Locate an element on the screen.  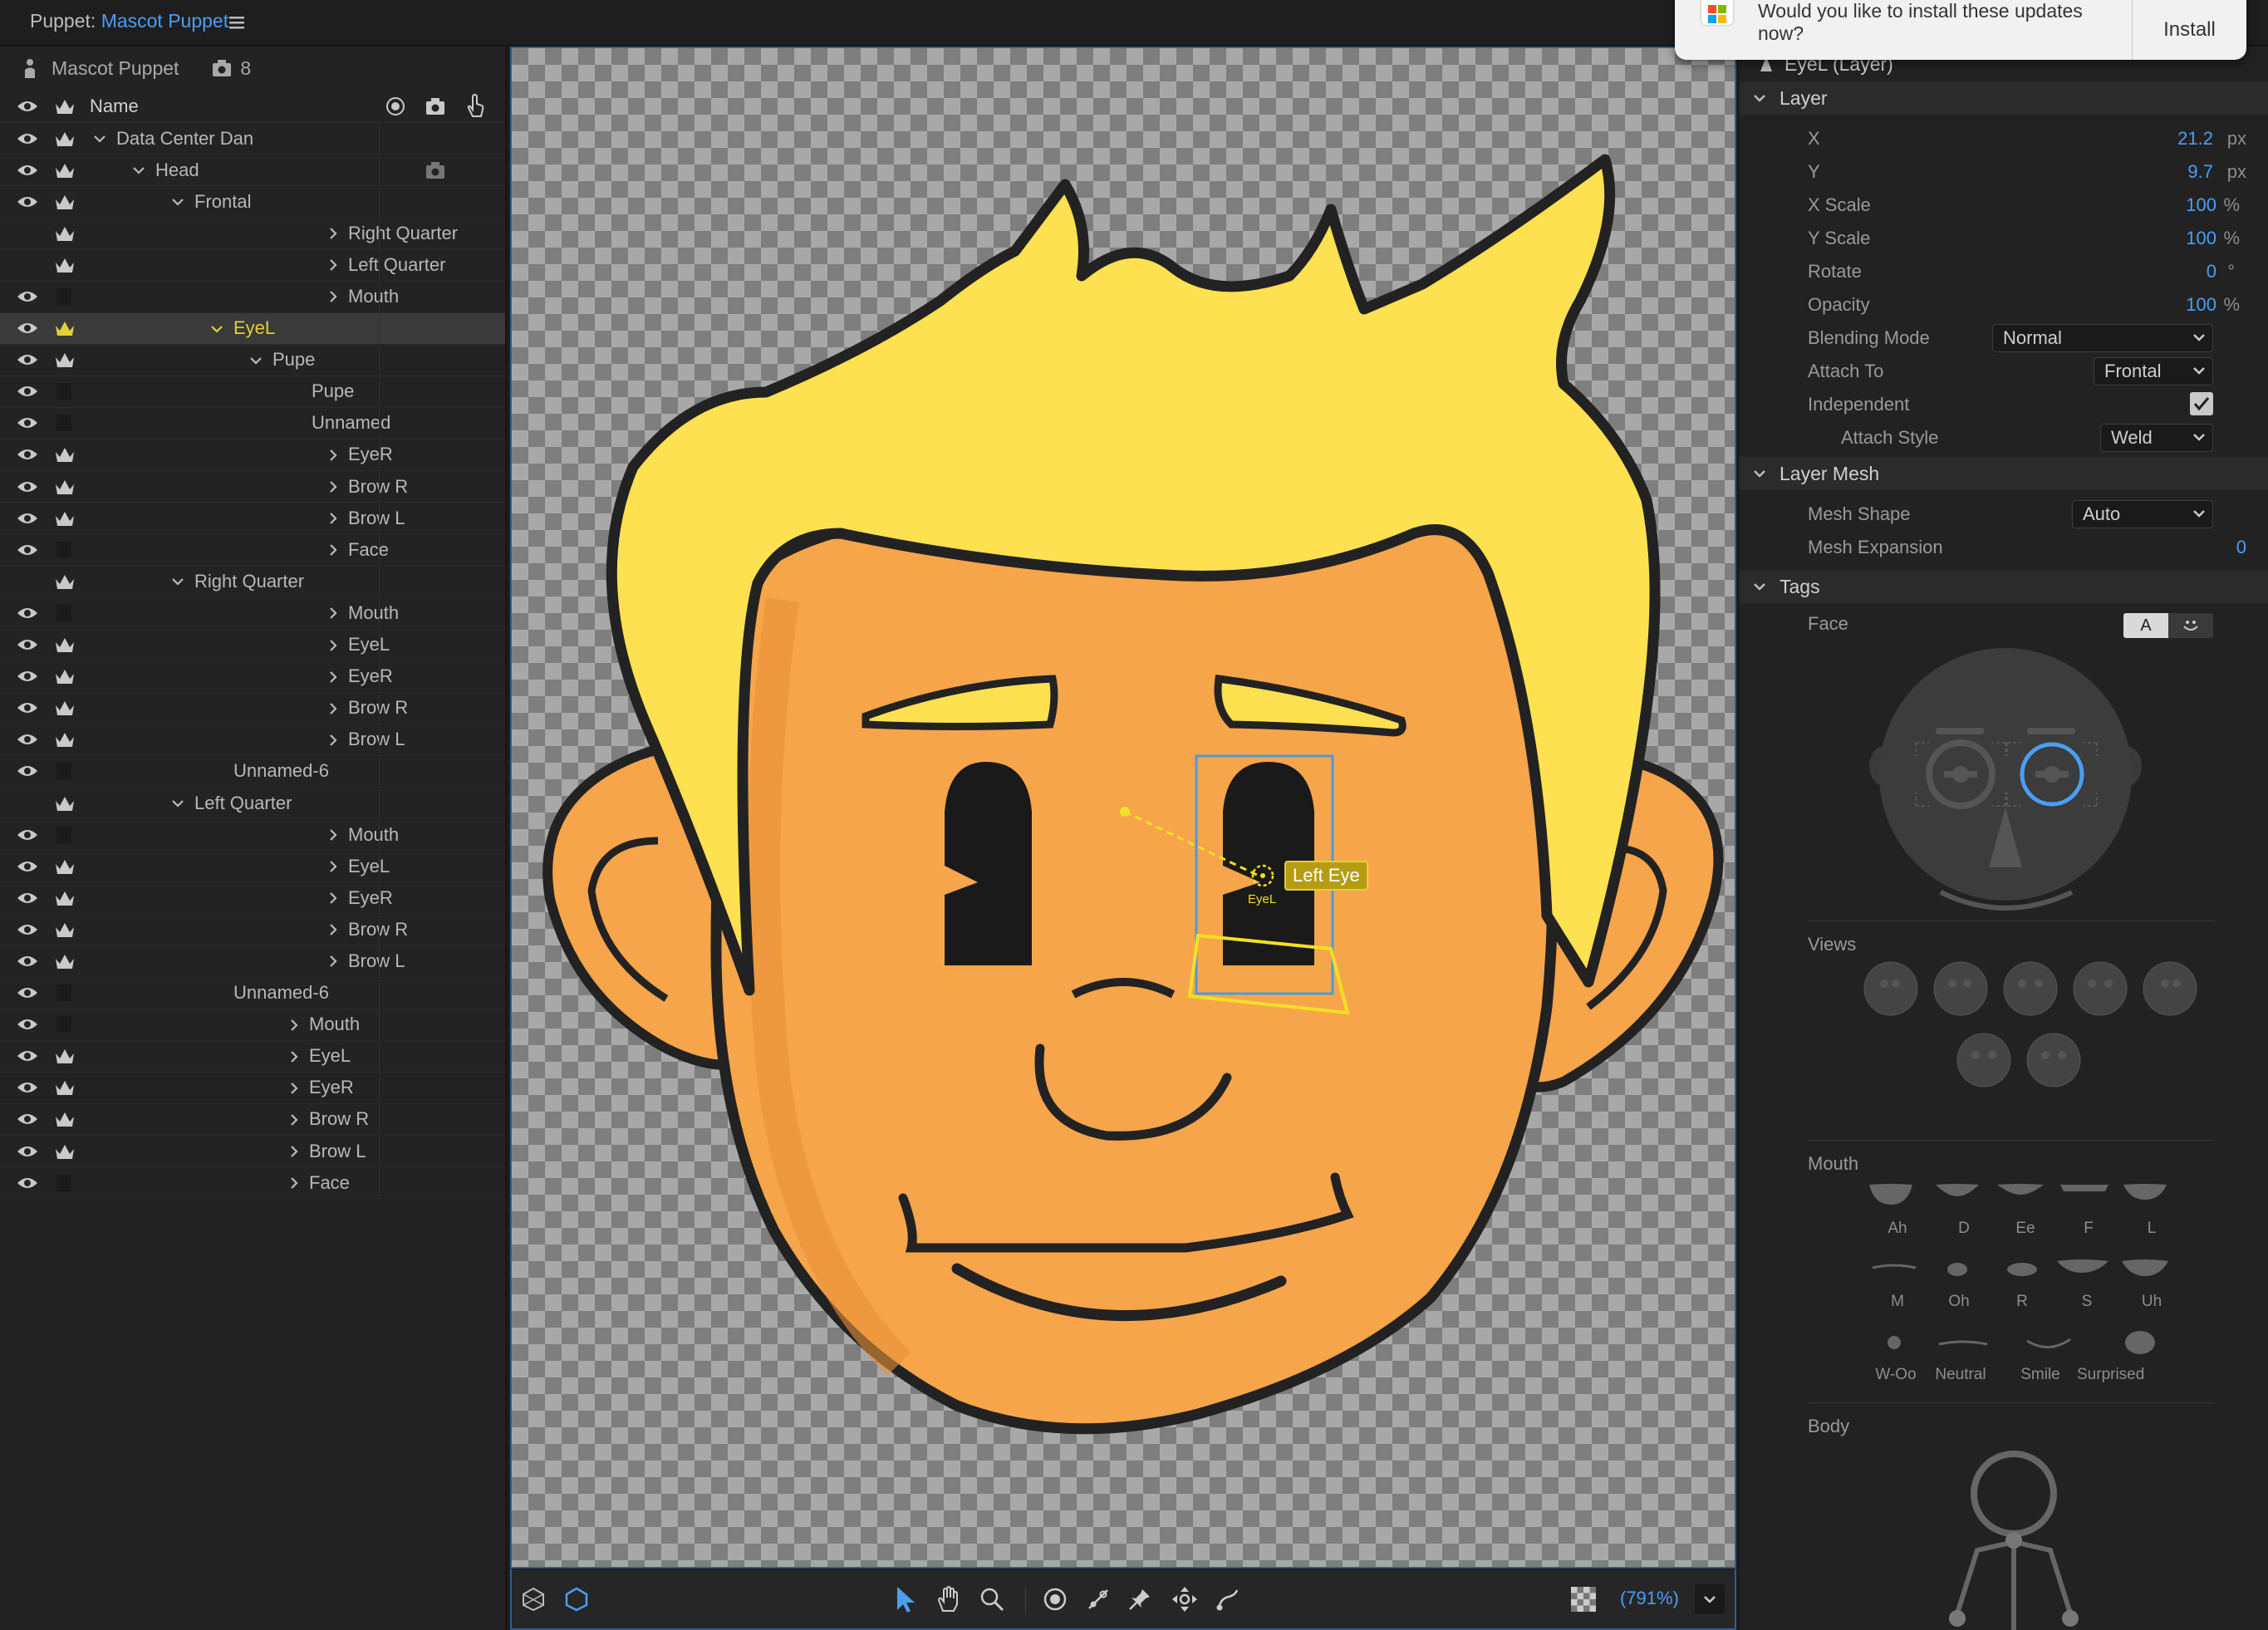
y-scale-value: 100 is located at coordinates (2201, 238).